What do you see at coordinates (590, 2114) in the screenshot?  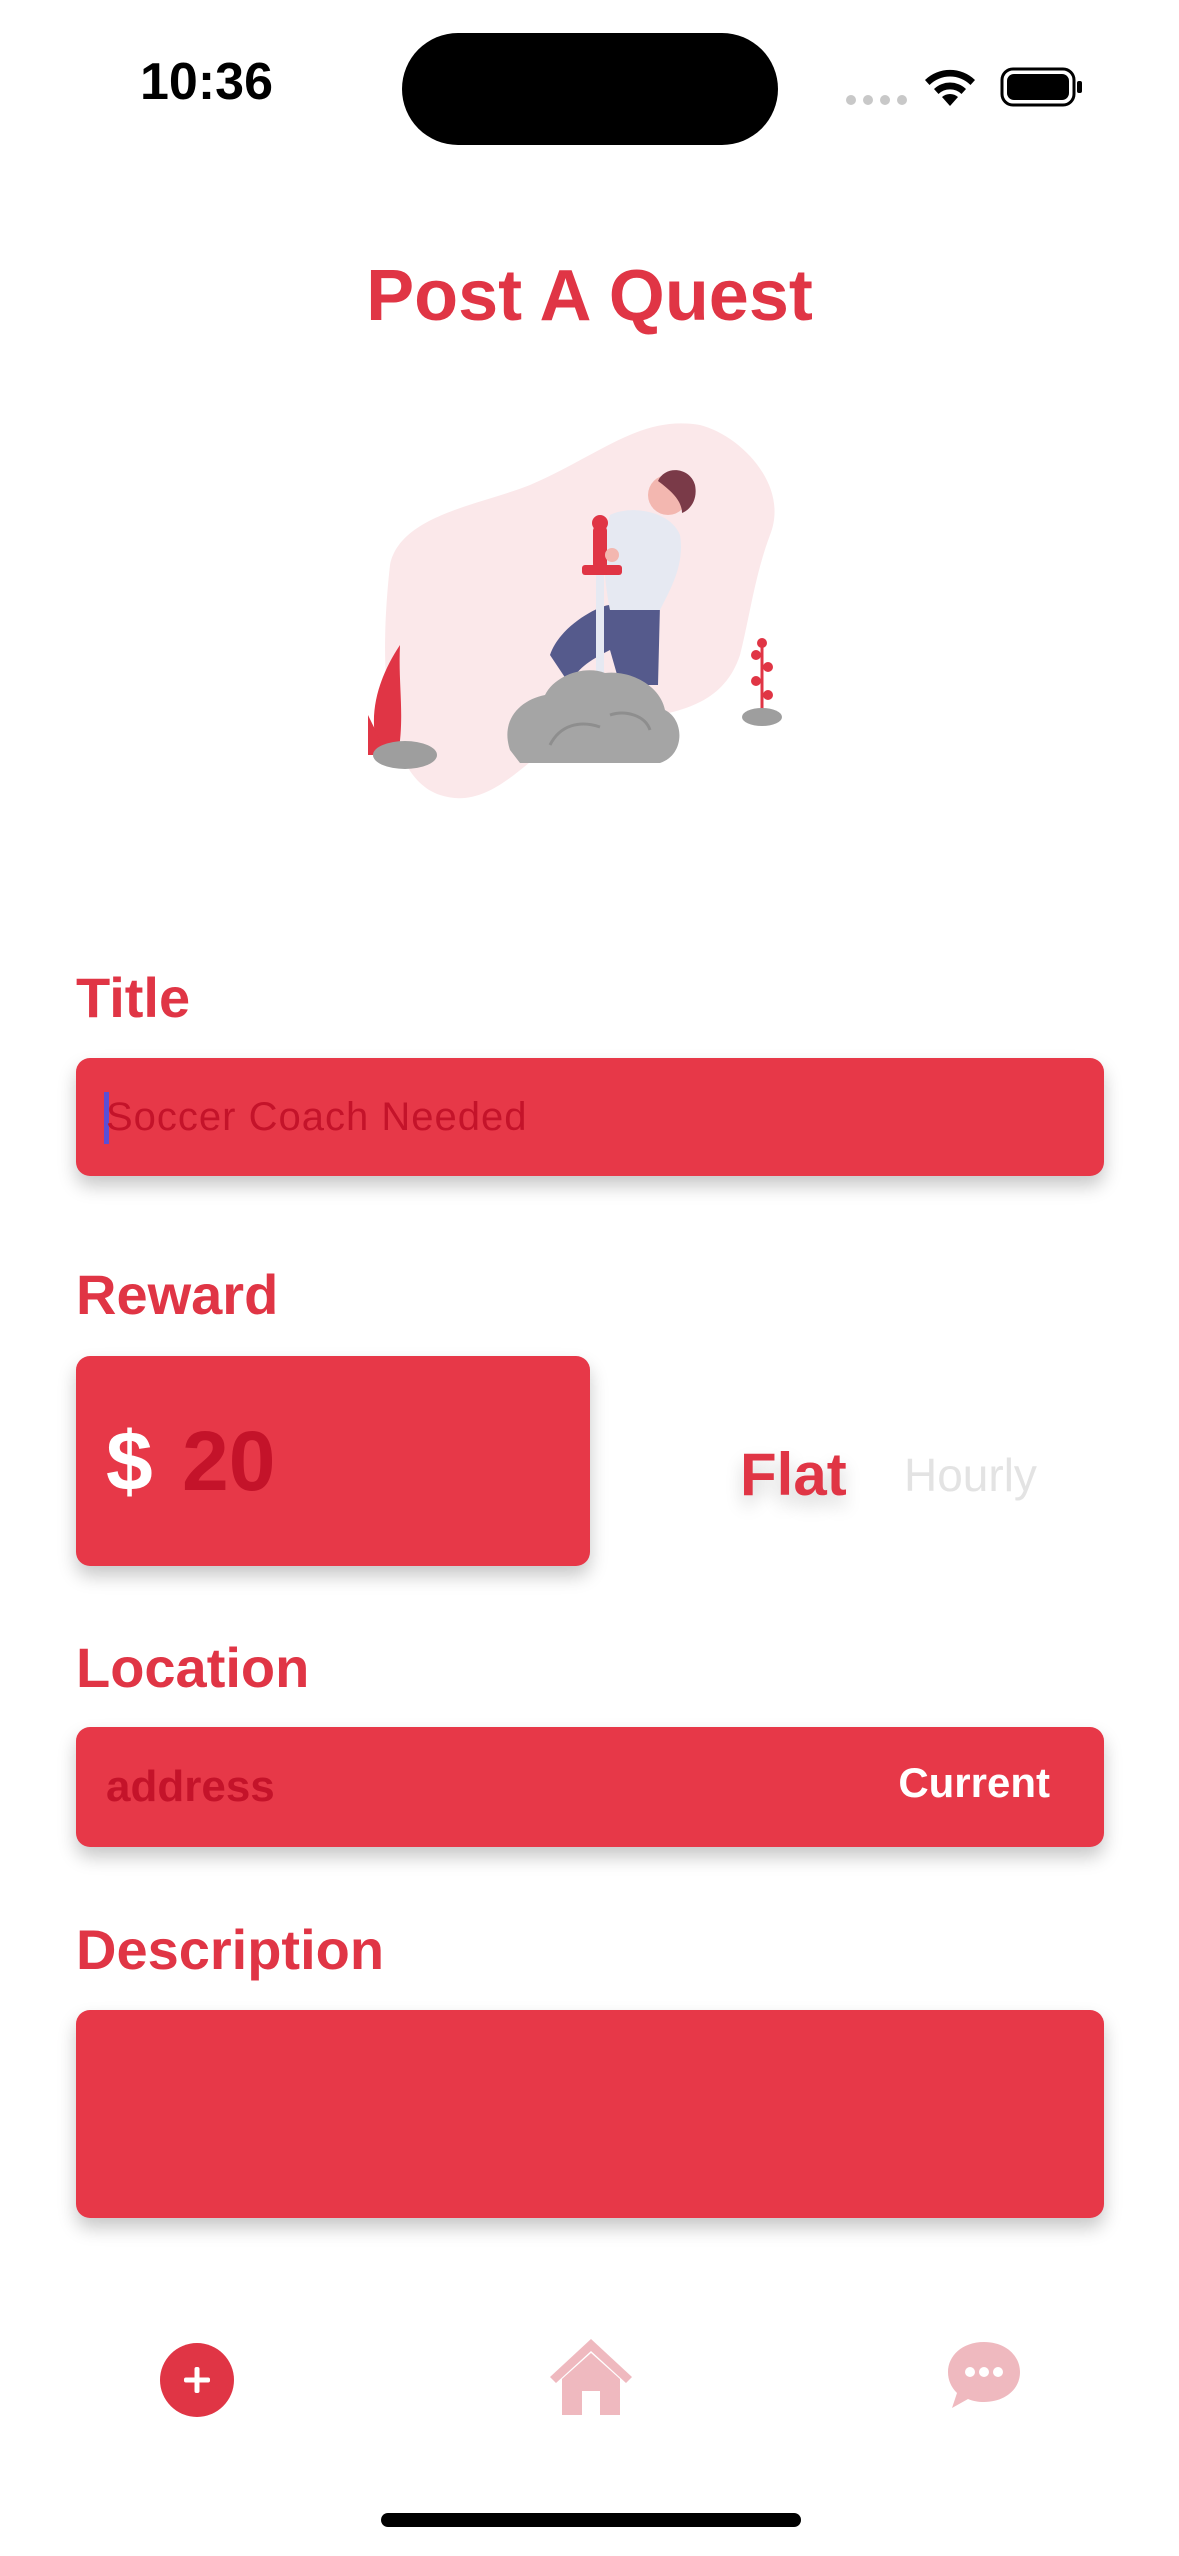 I see `description-field` at bounding box center [590, 2114].